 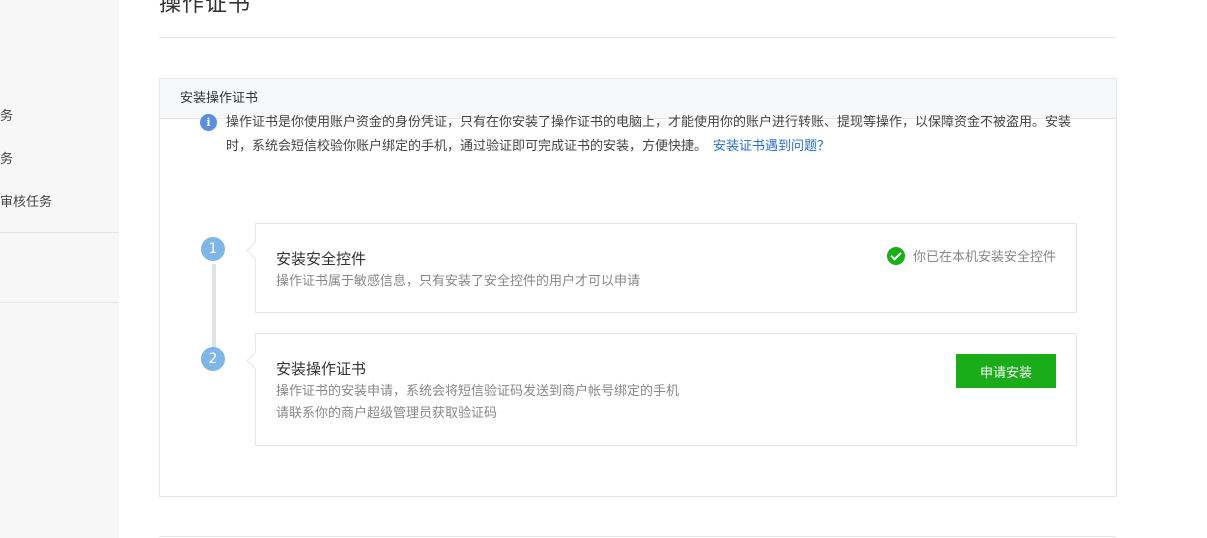 I want to click on step-connector, so click(x=214, y=311).